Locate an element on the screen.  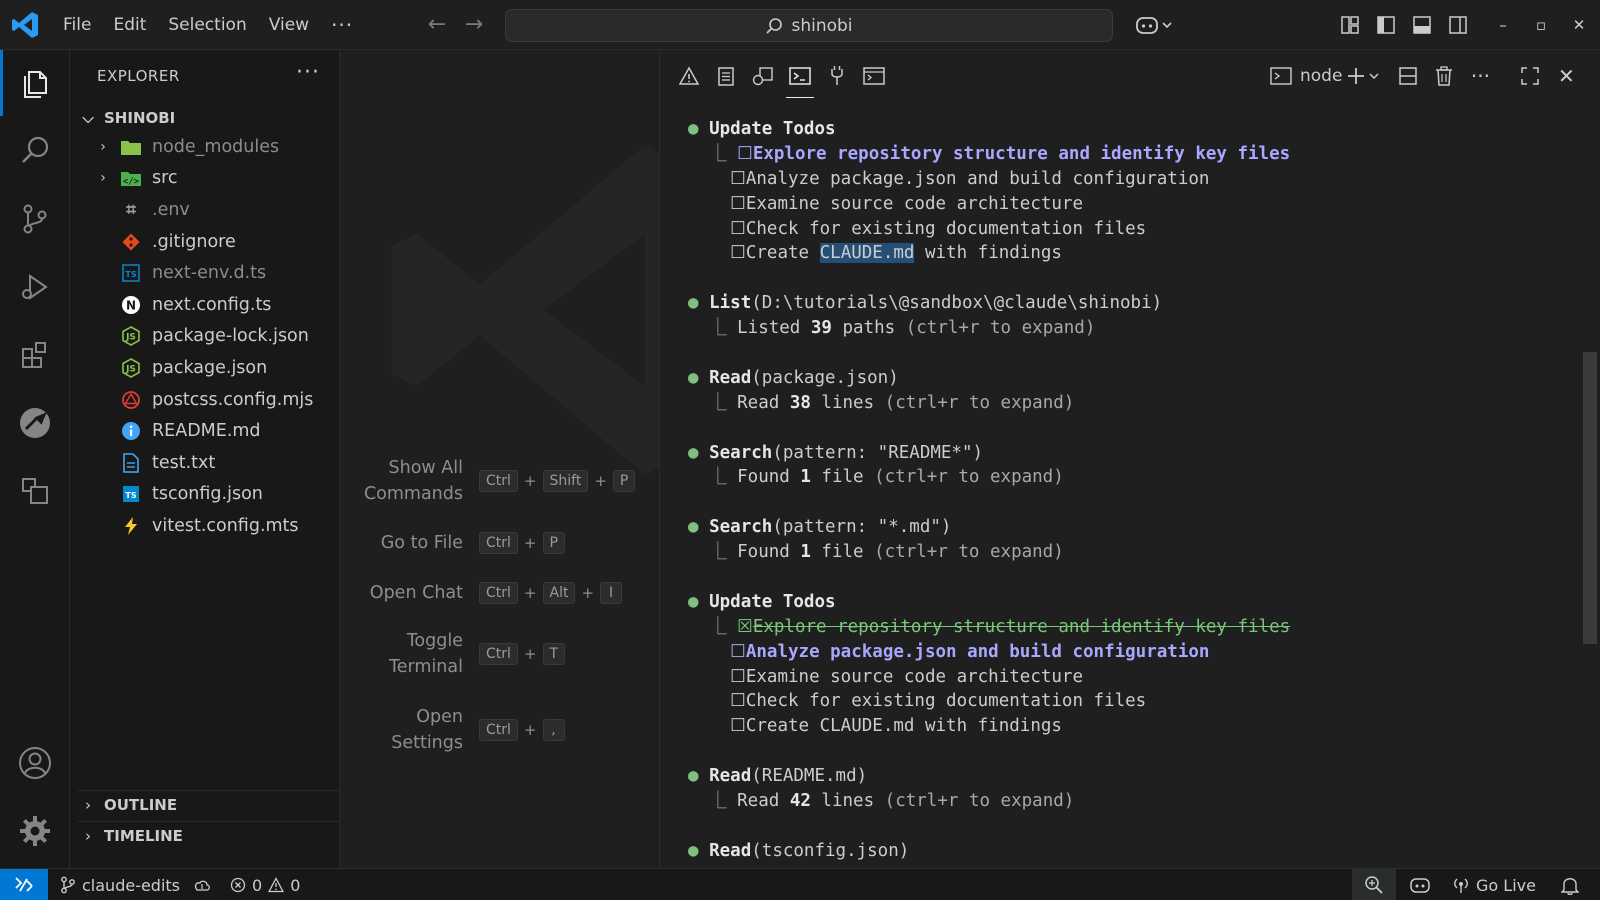
explorer-more-actions: ··· is located at coordinates (308, 72).